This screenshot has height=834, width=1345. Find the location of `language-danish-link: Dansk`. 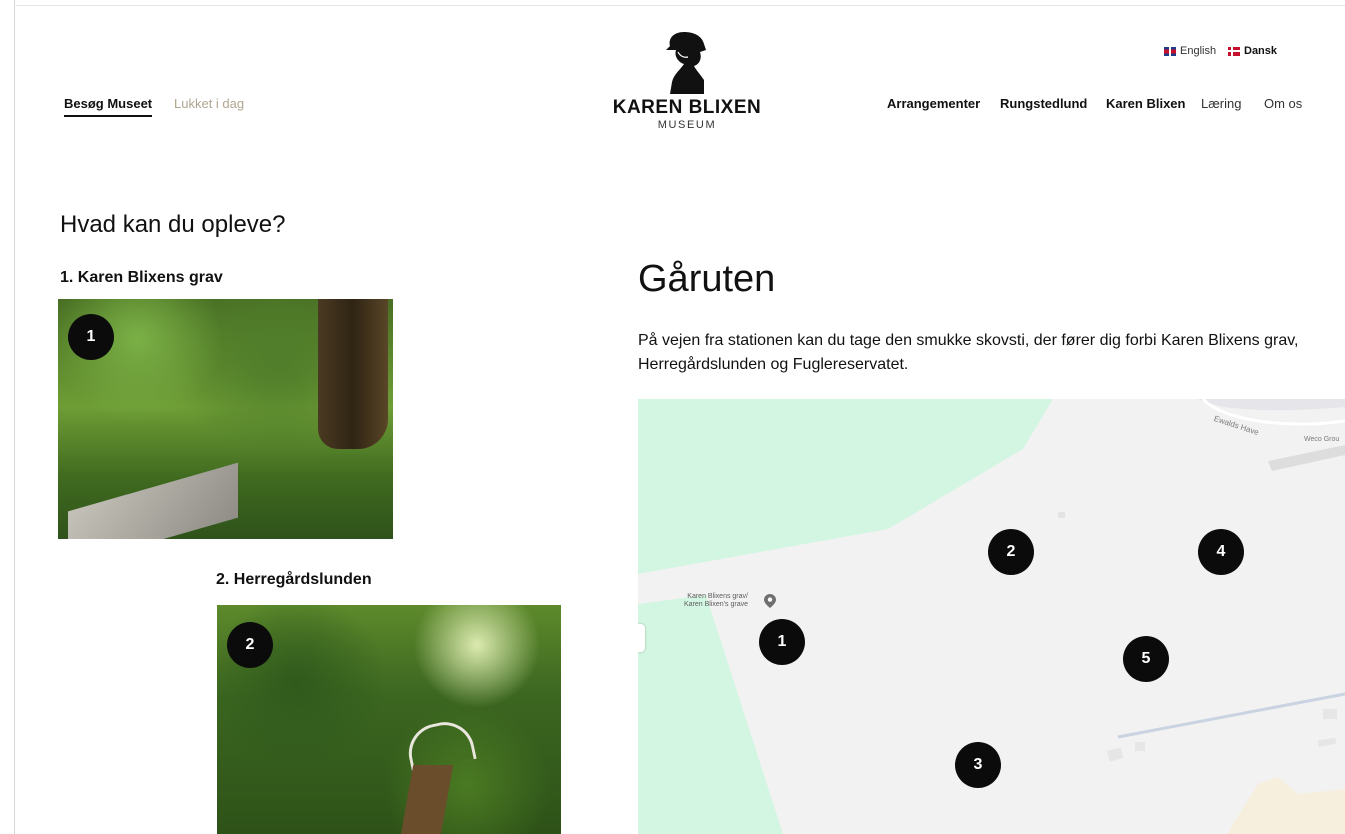

language-danish-link: Dansk is located at coordinates (1252, 51).